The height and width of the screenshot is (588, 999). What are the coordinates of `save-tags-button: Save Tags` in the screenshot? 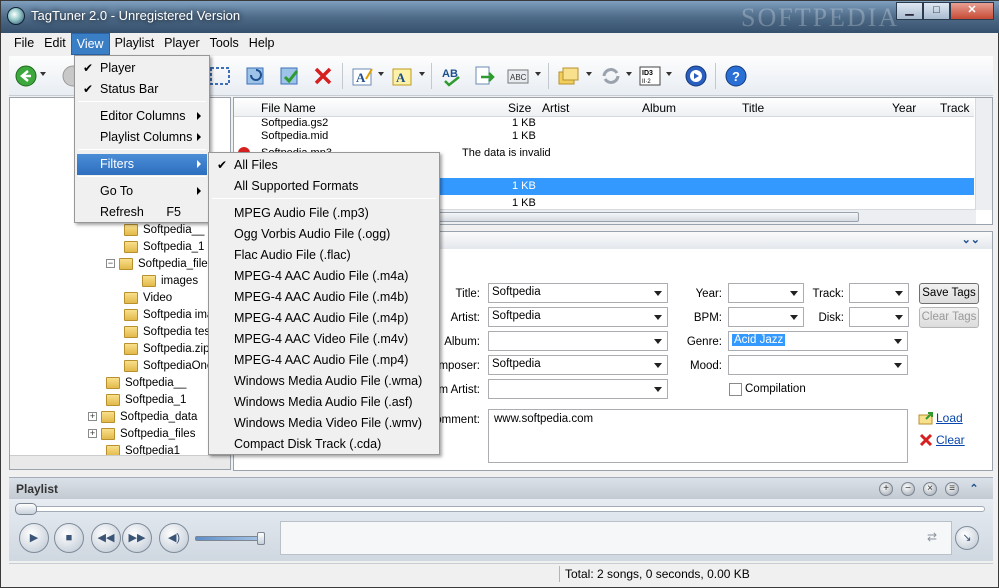 It's located at (949, 293).